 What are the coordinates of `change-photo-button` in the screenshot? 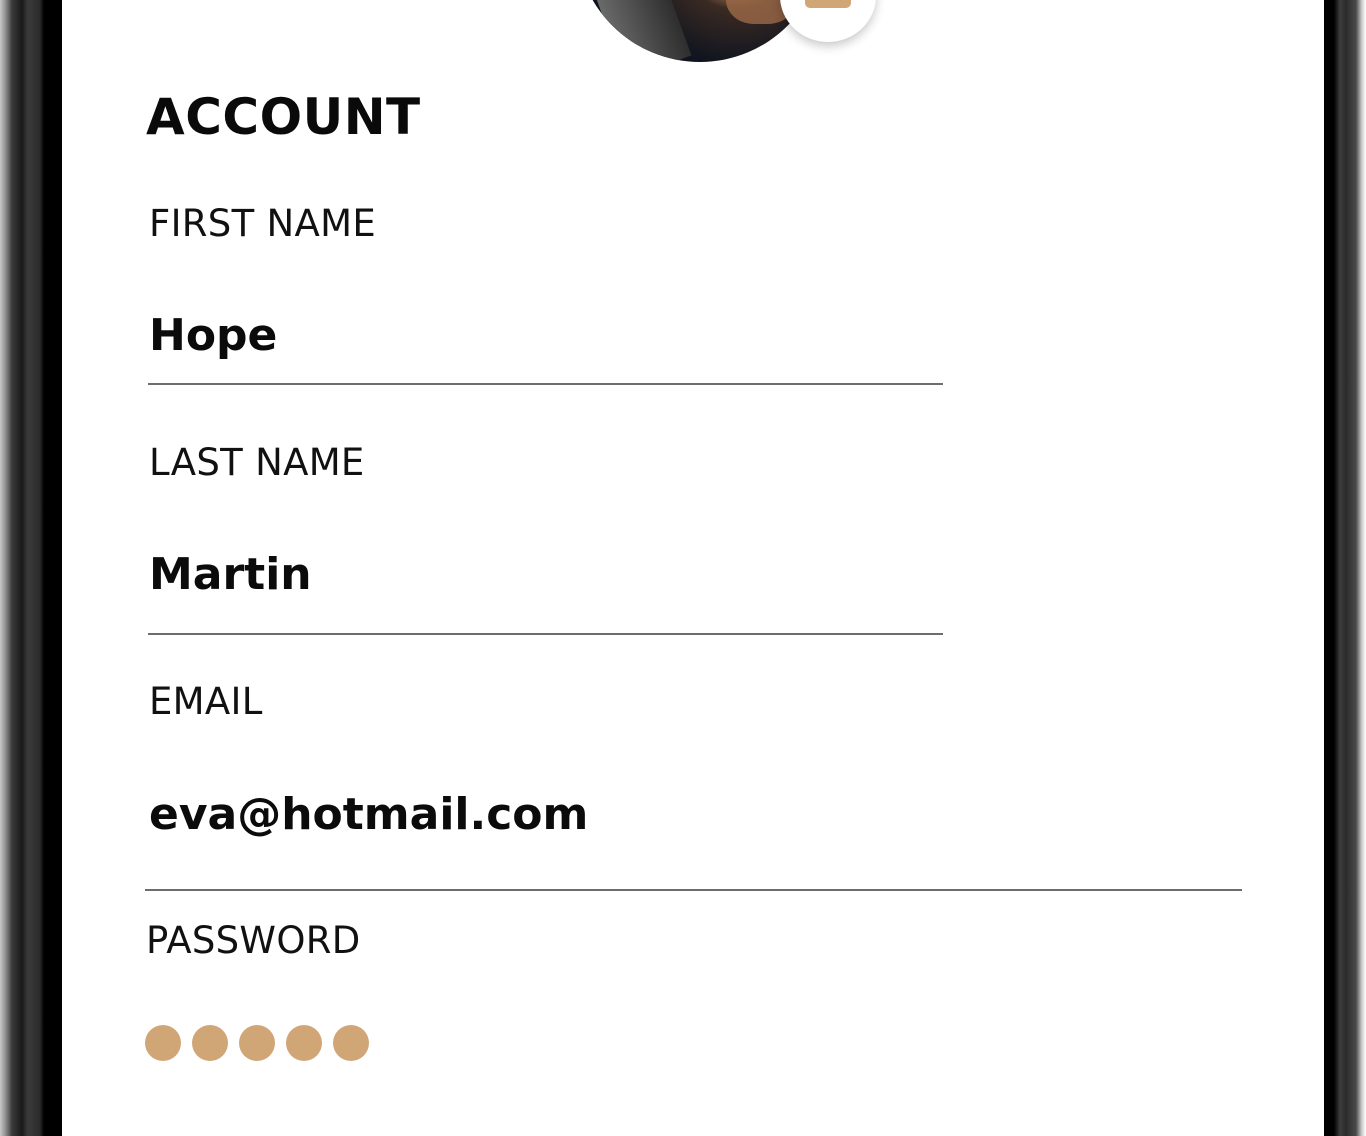 It's located at (828, 21).